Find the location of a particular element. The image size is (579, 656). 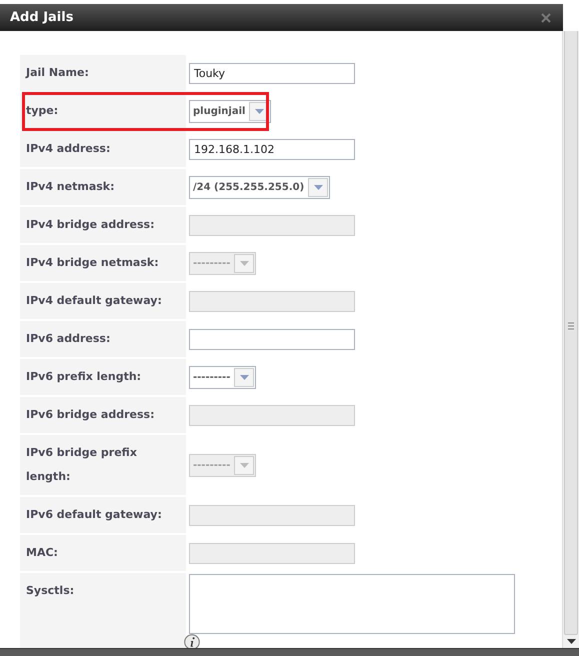

info-icon is located at coordinates (192, 641).